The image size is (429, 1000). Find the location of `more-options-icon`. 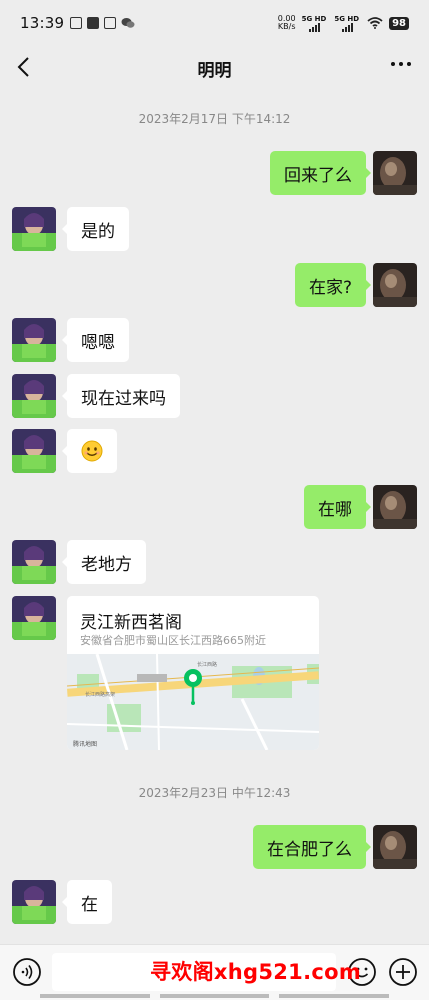

more-options-icon is located at coordinates (401, 64).